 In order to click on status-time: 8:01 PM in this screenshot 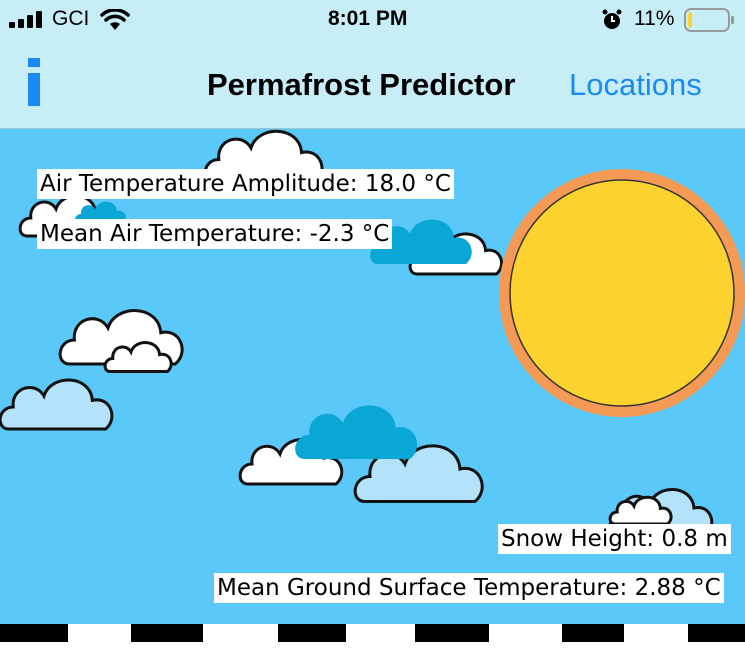, I will do `click(368, 18)`.